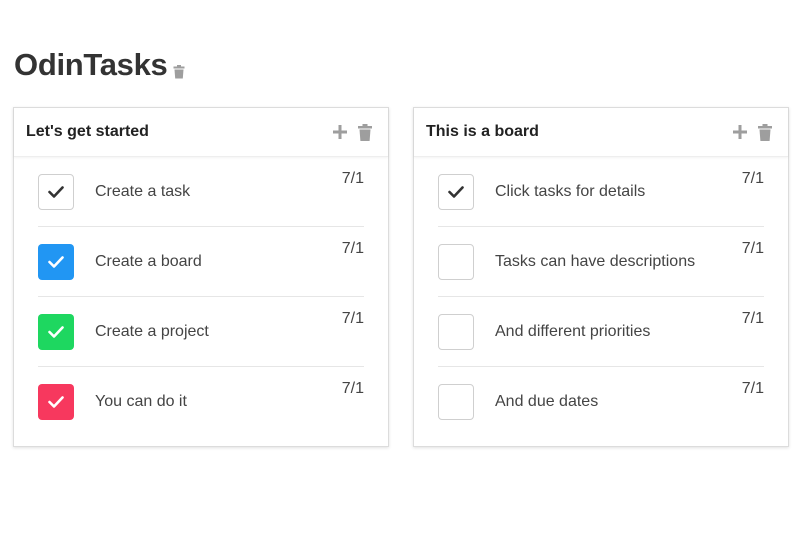 This screenshot has width=805, height=536. What do you see at coordinates (595, 261) in the screenshot?
I see `task-label: Tasks can have descriptions` at bounding box center [595, 261].